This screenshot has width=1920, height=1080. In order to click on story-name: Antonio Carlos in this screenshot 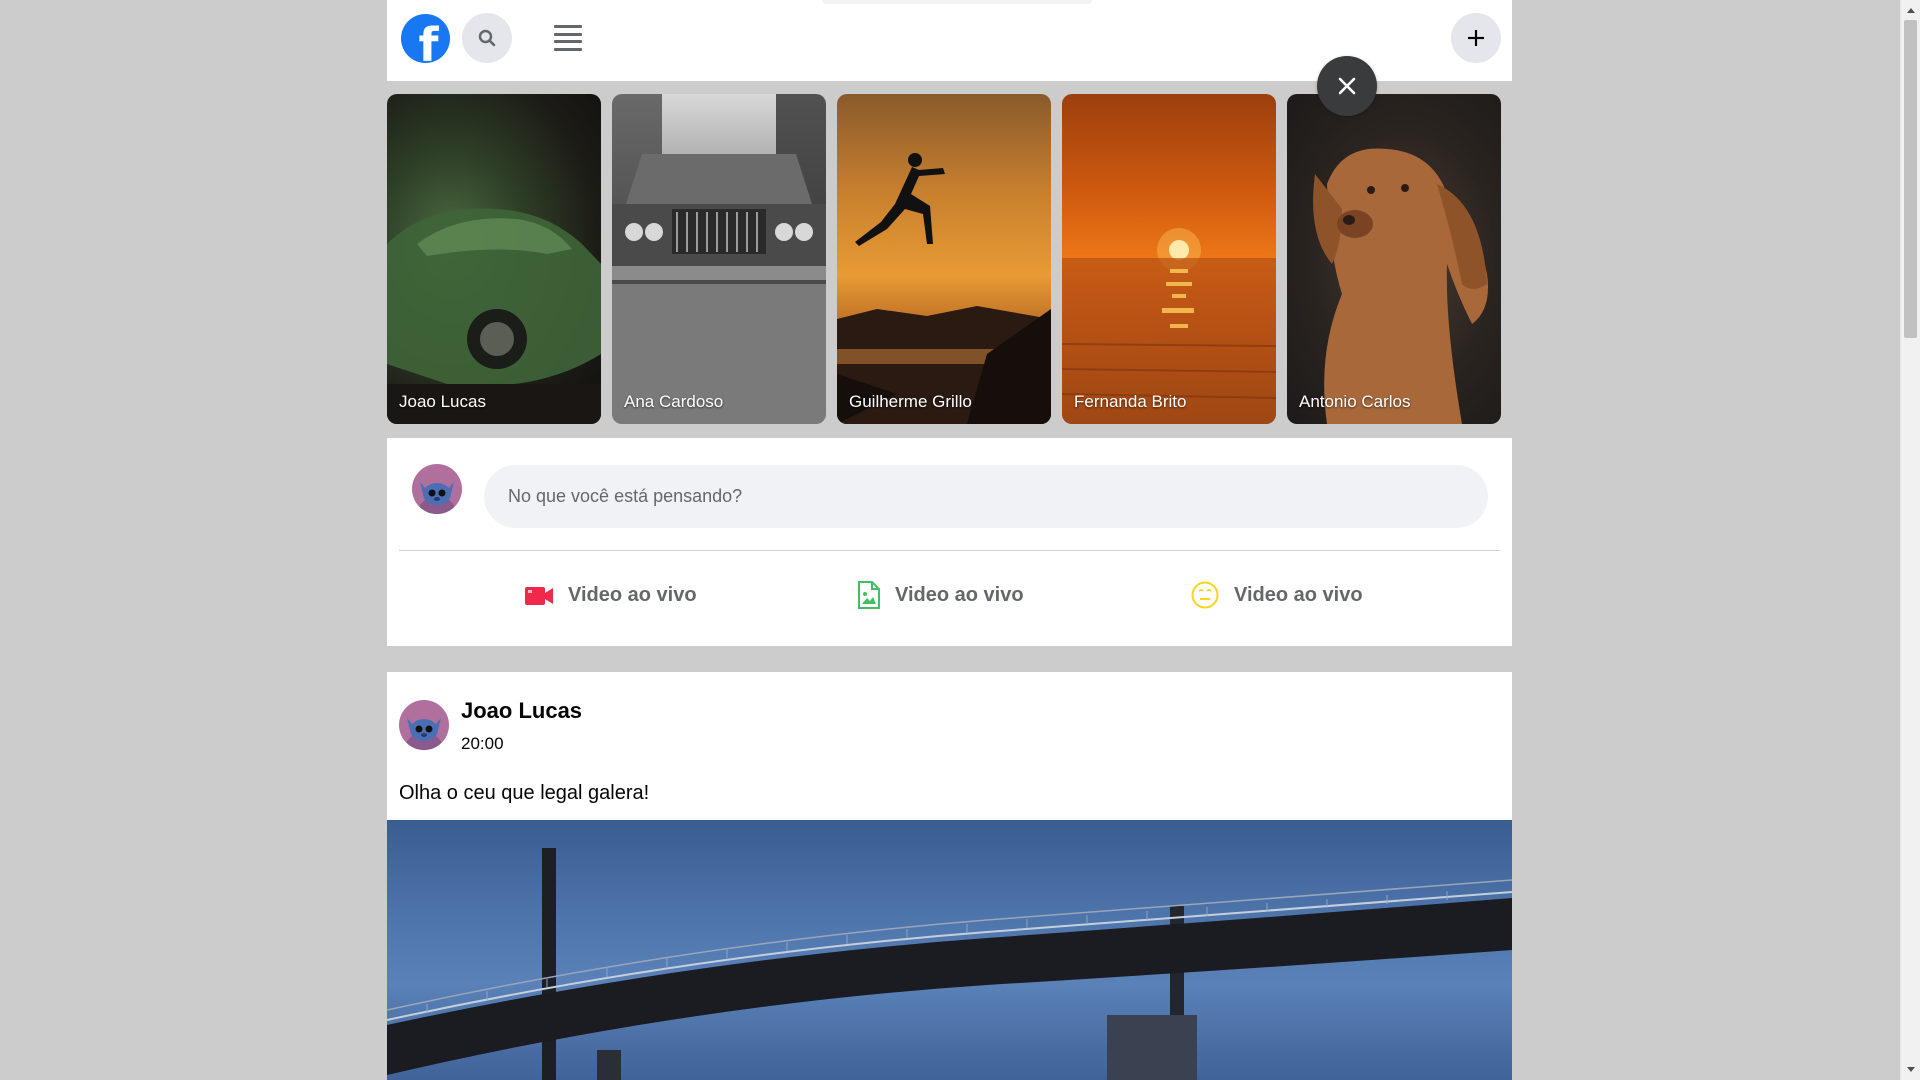, I will do `click(1355, 401)`.